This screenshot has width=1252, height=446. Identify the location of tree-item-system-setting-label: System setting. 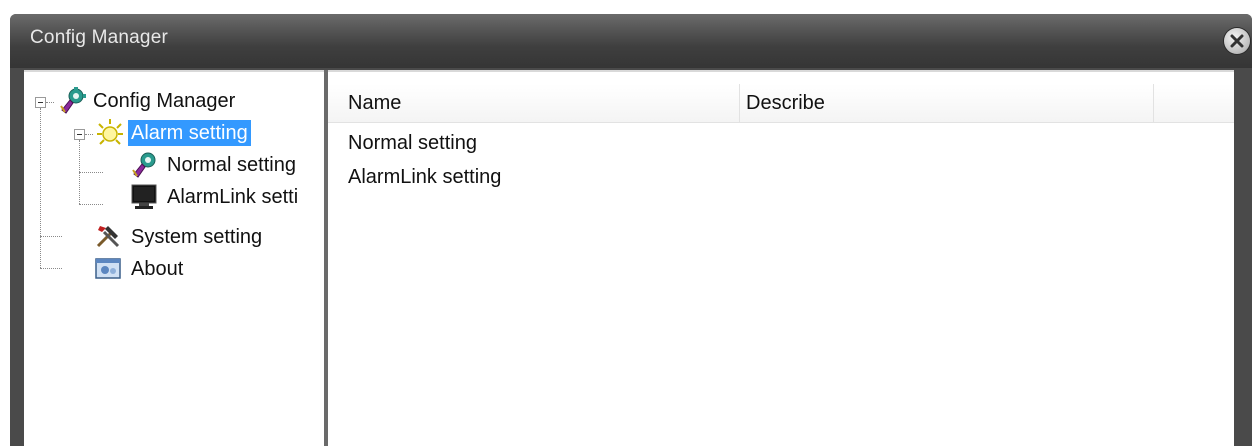
(196, 237).